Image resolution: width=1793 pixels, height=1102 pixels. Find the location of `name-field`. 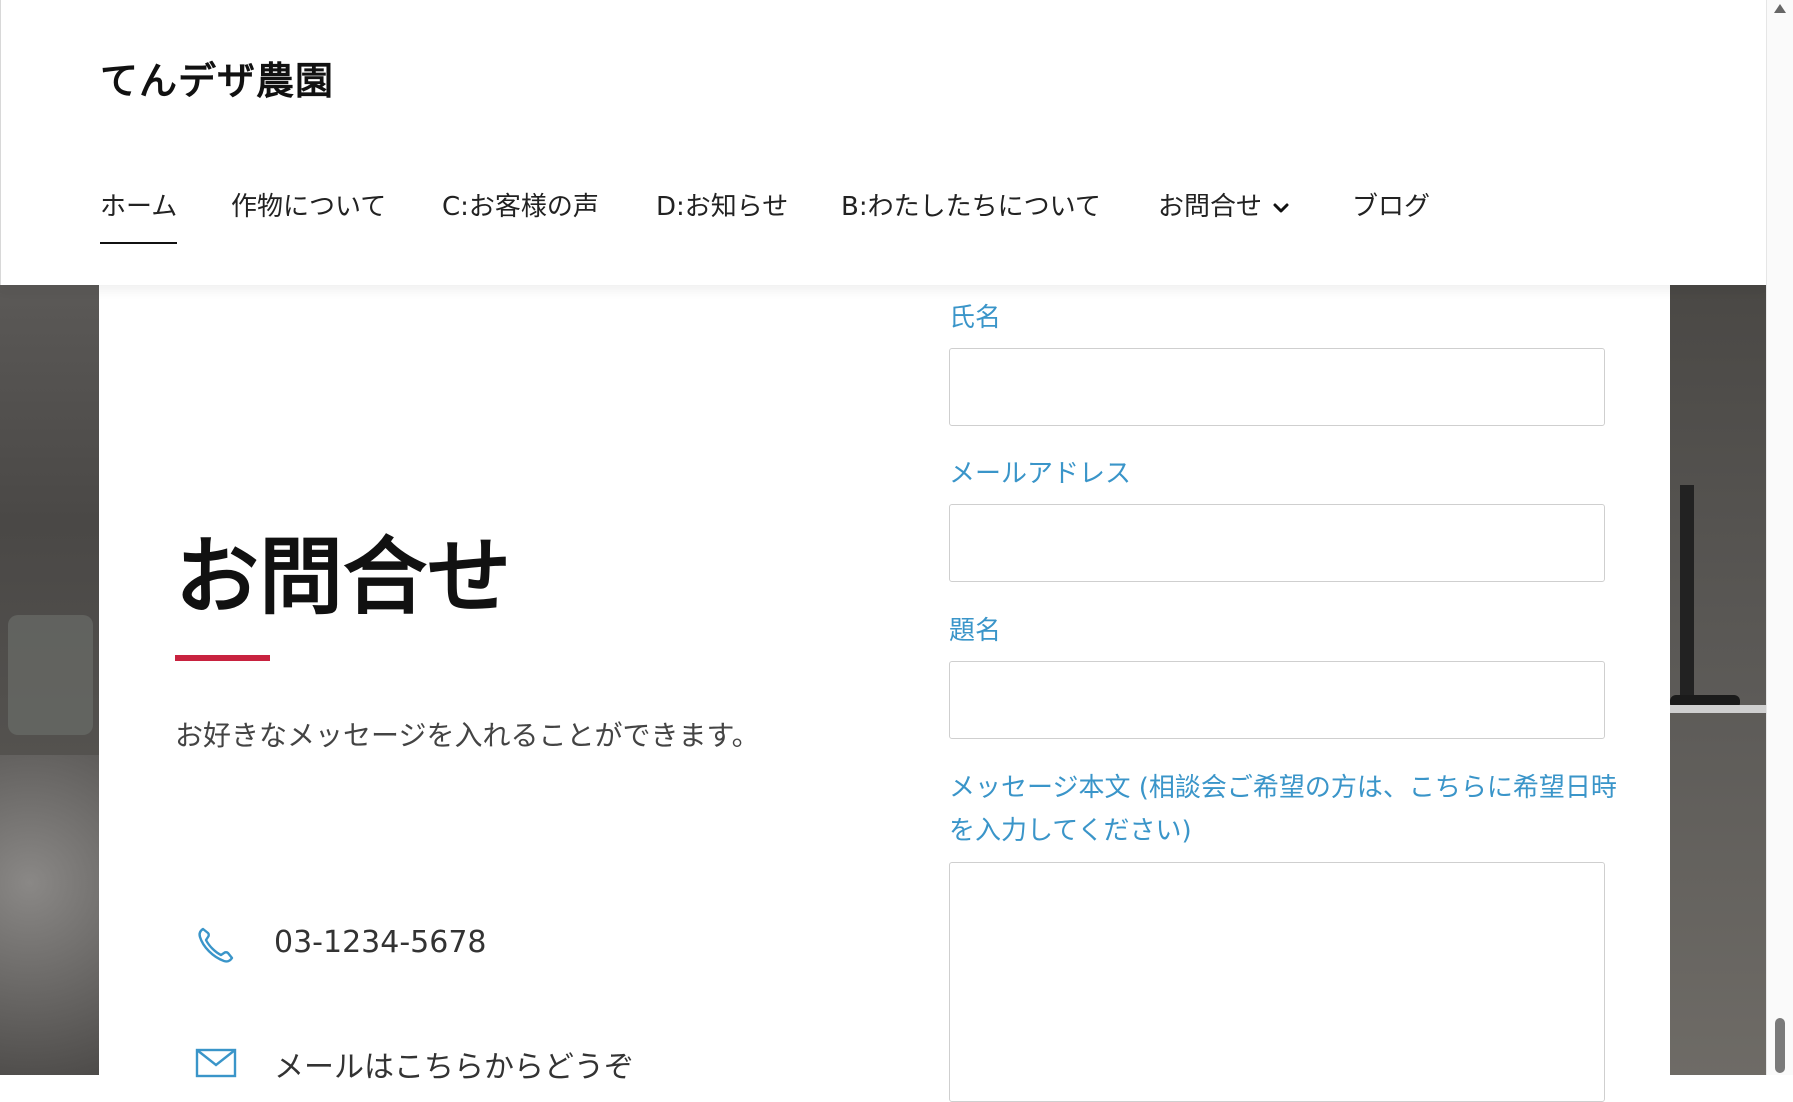

name-field is located at coordinates (1277, 387).